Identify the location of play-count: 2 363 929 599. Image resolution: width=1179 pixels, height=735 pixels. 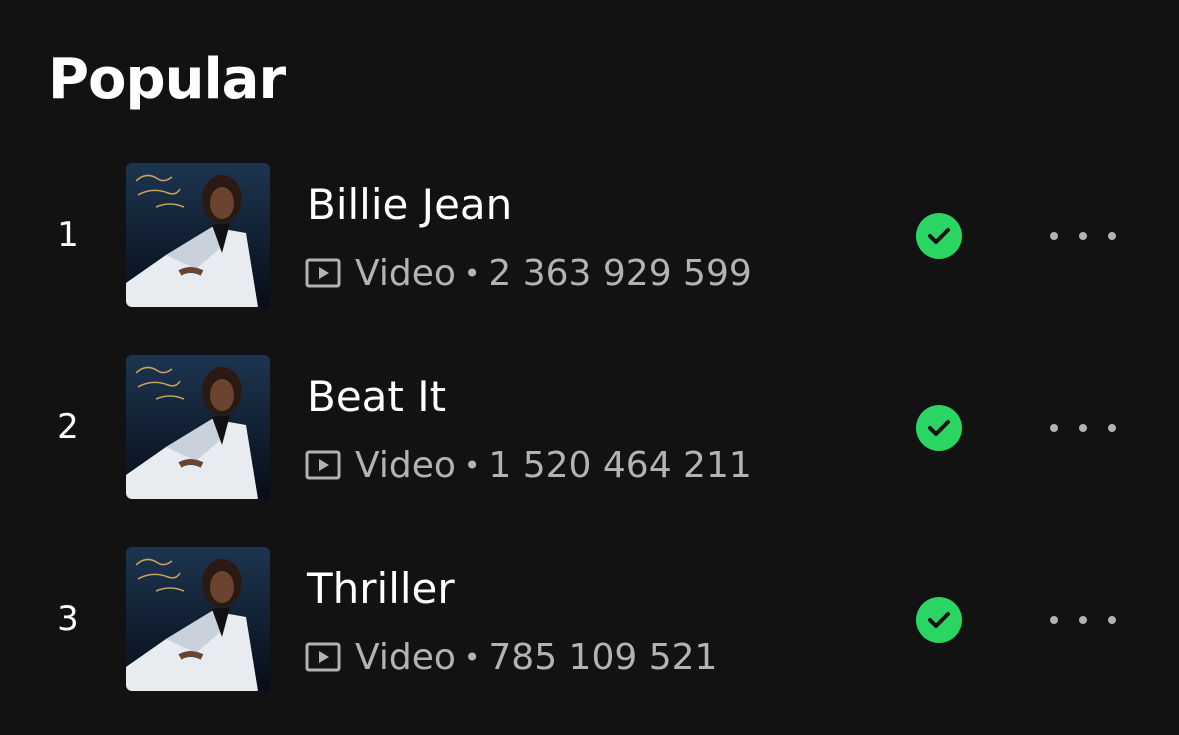
(620, 273).